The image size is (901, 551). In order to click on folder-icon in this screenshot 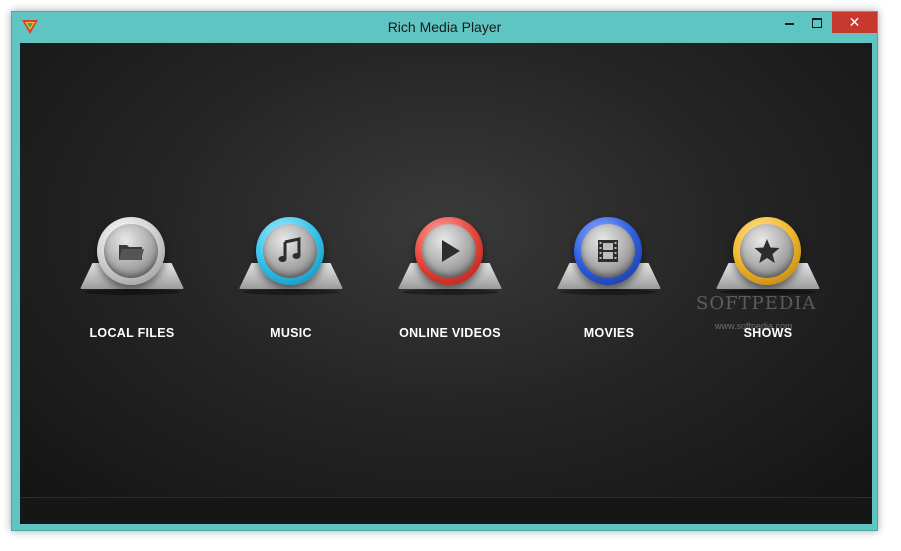, I will do `click(131, 252)`.